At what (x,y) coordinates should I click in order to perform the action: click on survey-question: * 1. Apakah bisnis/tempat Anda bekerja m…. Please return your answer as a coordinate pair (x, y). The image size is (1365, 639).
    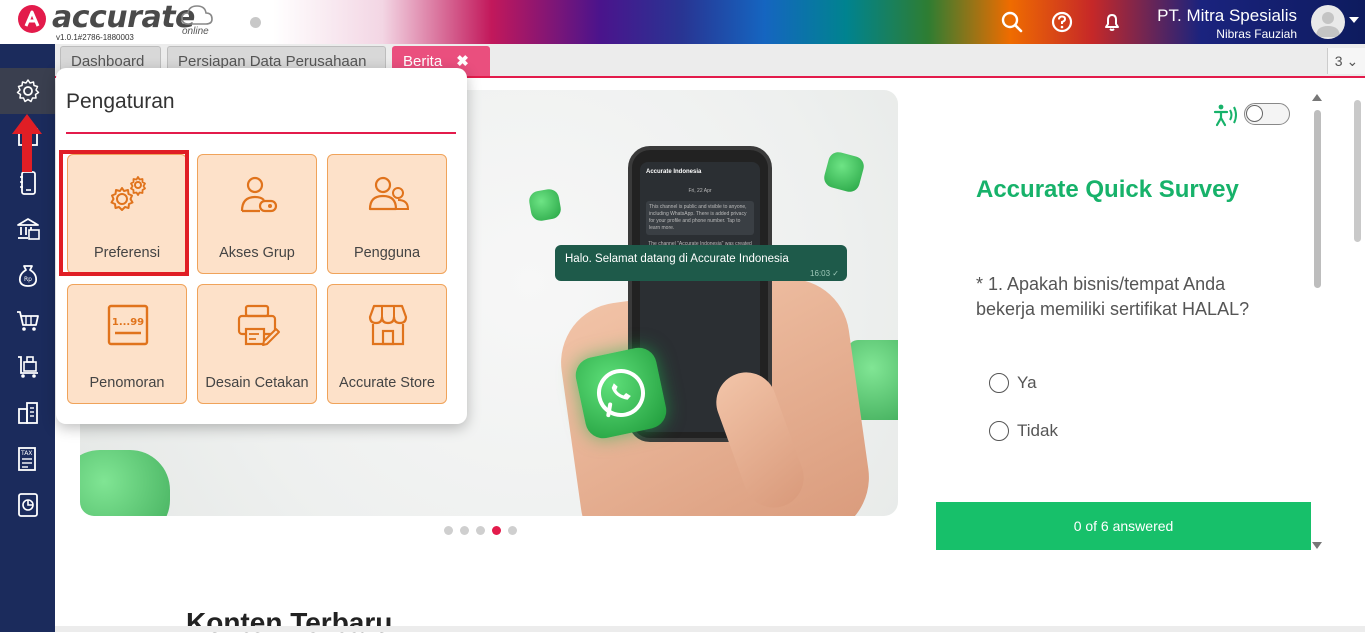
    Looking at the image, I should click on (1113, 296).